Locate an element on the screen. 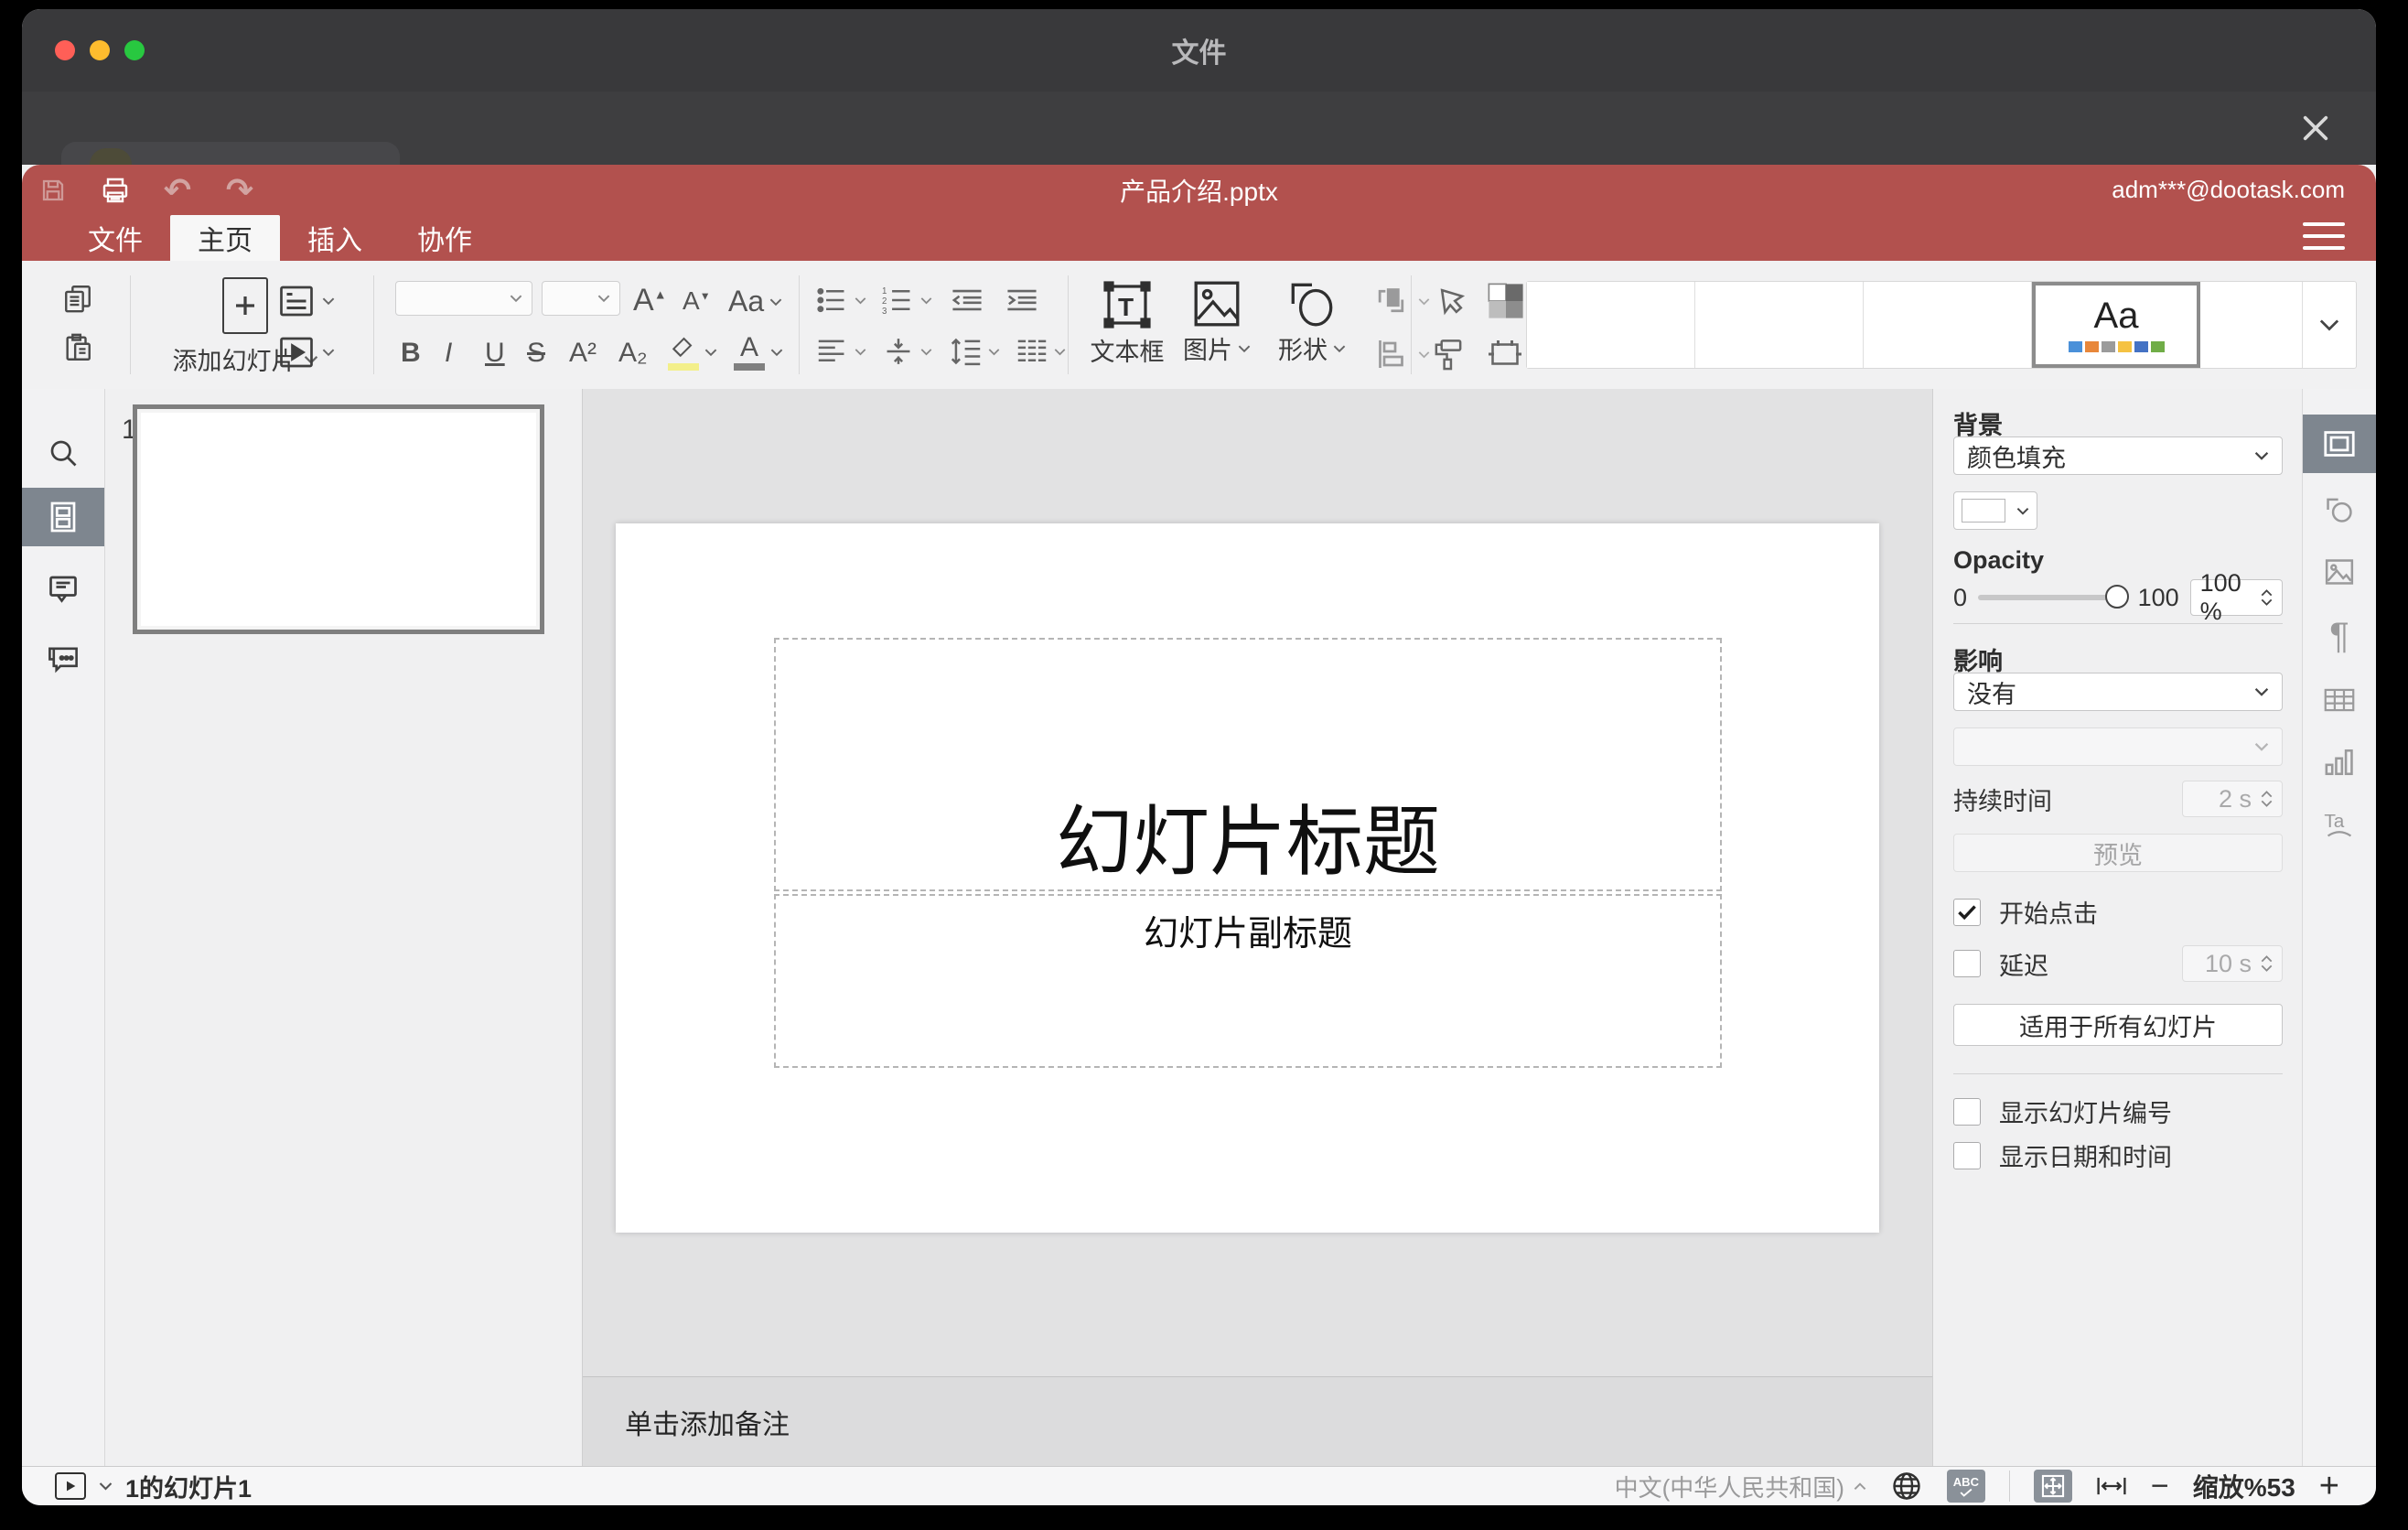 The height and width of the screenshot is (1530, 2408). copy-style-icon is located at coordinates (1448, 354).